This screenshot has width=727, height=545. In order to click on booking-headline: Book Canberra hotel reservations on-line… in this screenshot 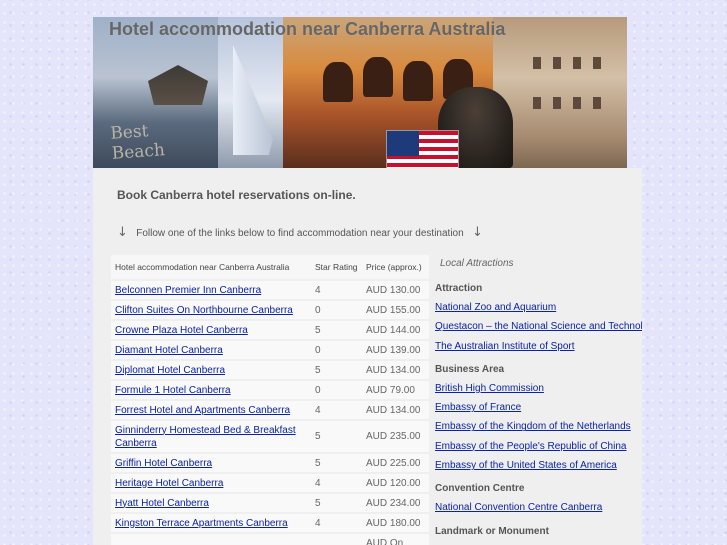, I will do `click(236, 195)`.